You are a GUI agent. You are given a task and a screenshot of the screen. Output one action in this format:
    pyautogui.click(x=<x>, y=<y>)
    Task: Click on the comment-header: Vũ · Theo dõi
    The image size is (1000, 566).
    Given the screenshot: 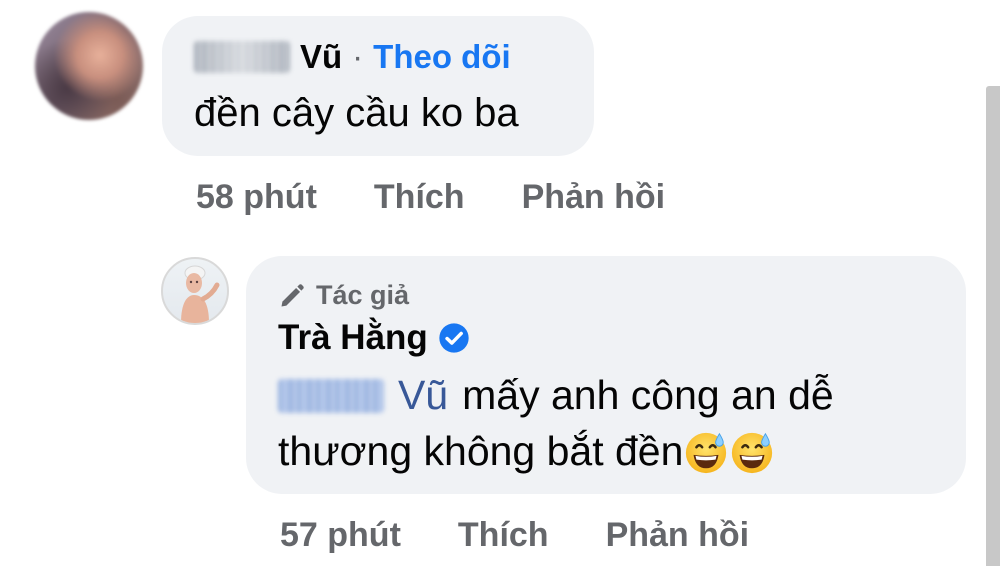 What is the action you would take?
    pyautogui.click(x=352, y=57)
    